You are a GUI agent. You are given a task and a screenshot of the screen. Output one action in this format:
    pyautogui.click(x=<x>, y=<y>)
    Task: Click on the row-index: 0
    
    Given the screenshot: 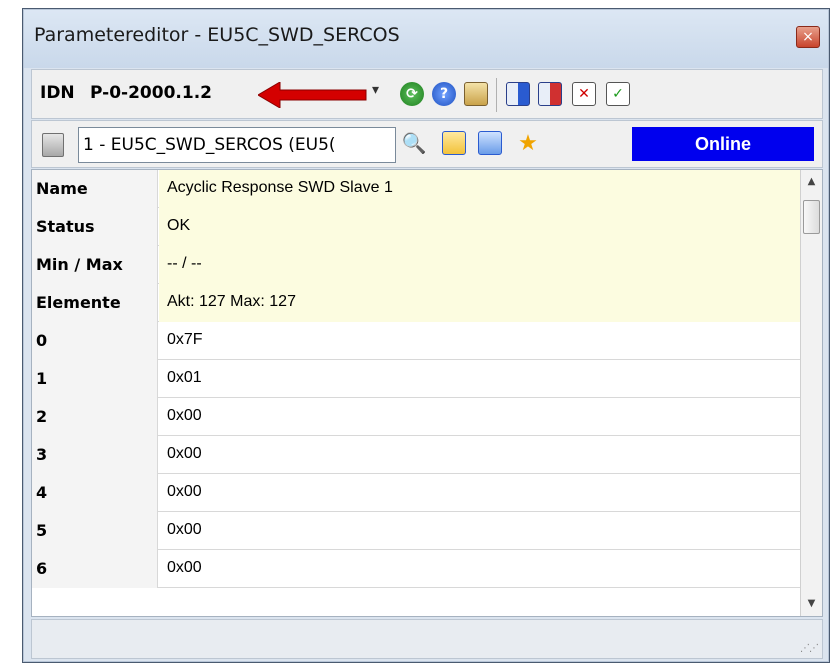 What is the action you would take?
    pyautogui.click(x=95, y=341)
    